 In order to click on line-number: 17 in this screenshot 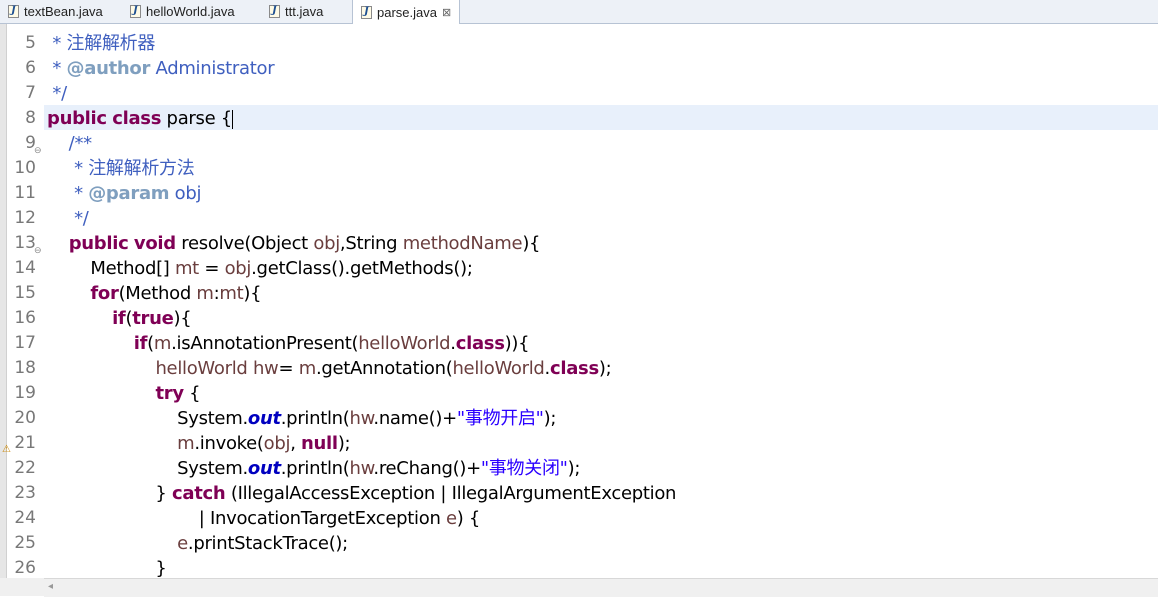, I will do `click(25, 343)`.